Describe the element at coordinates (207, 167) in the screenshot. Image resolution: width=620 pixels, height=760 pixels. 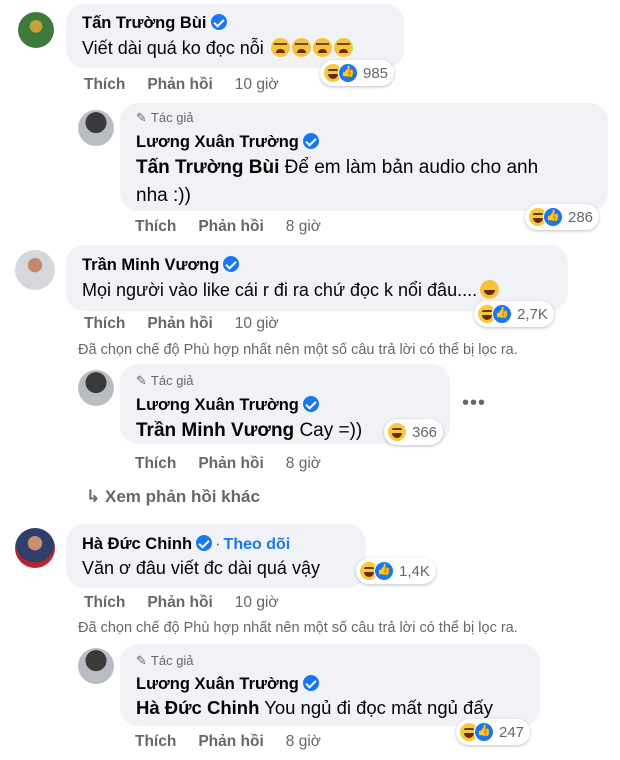
I see `mention-tag: Tấn Trường Bùi` at that location.